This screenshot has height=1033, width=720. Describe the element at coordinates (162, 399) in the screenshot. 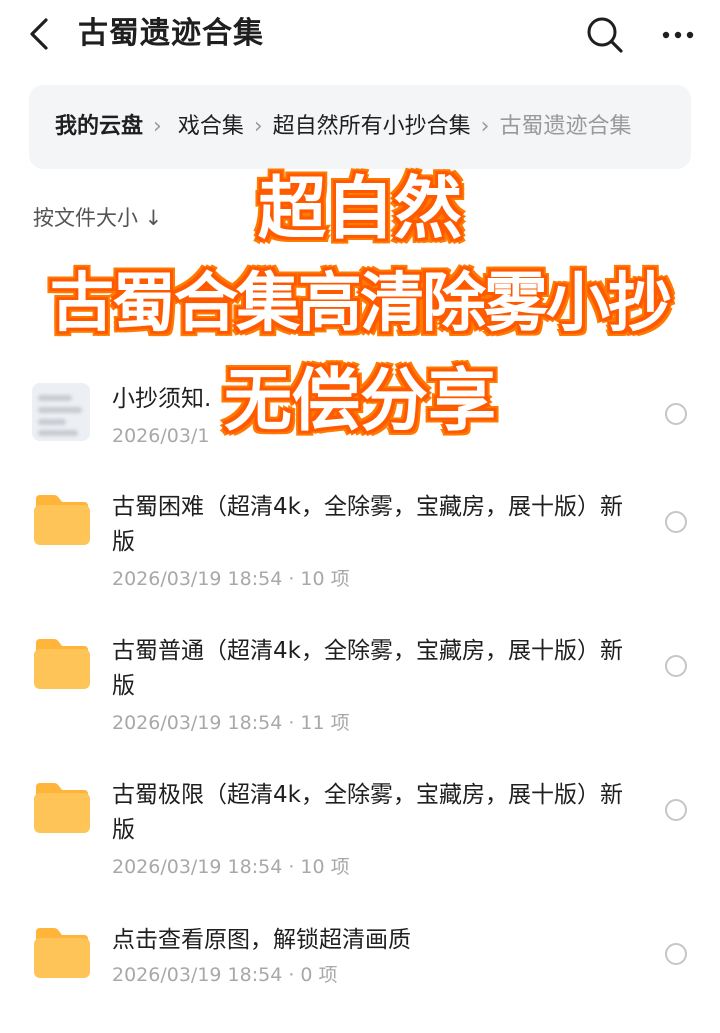

I see `file-name: 小抄须知.` at that location.